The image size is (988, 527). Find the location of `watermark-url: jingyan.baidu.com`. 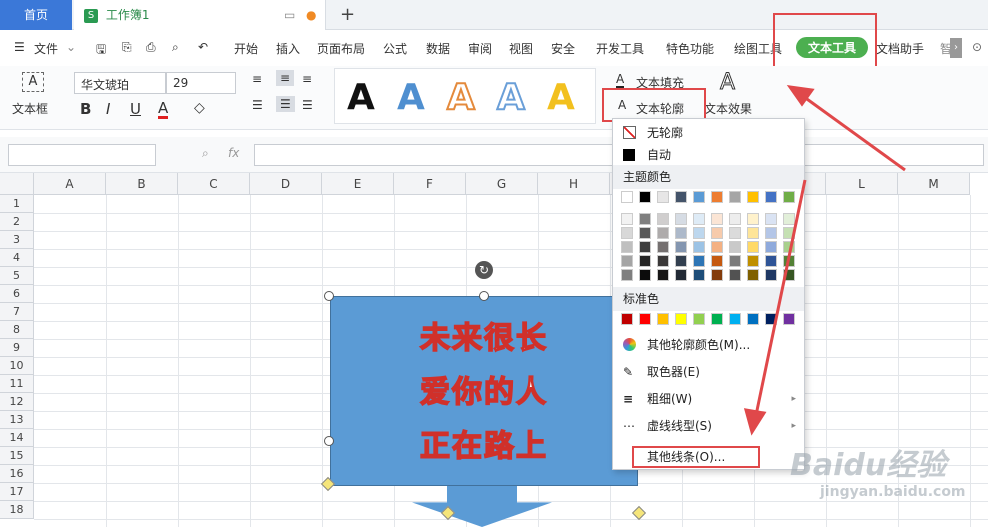

watermark-url: jingyan.baidu.com is located at coordinates (893, 492).